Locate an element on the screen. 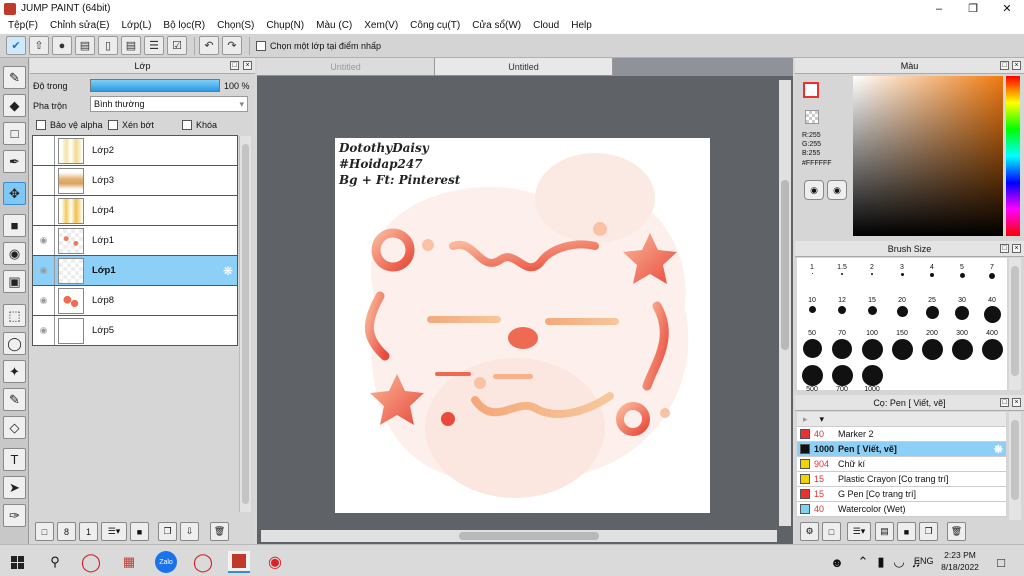  layer-row: ◉ Lớp1 is located at coordinates (135, 241).